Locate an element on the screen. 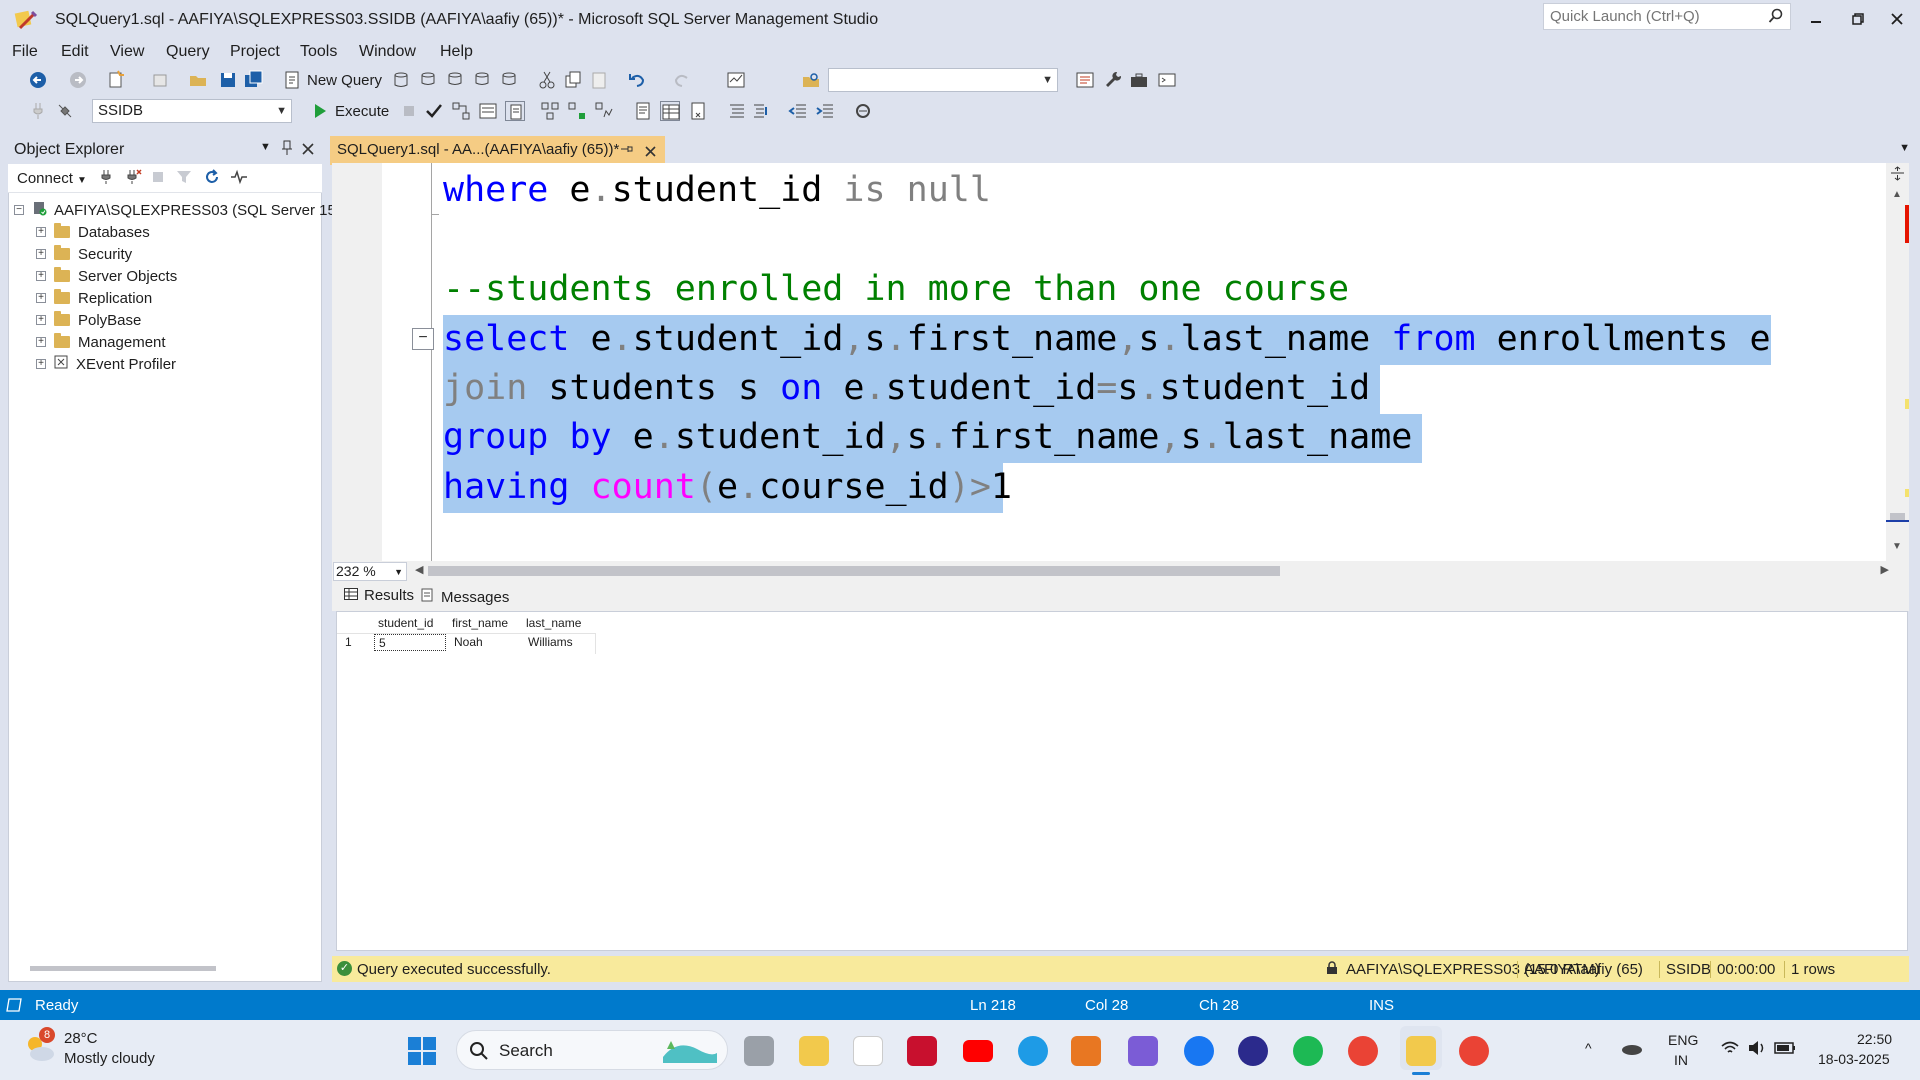 Image resolution: width=1920 pixels, height=1080 pixels. tree-node-xevent-profiler: + XEvent Profiler is located at coordinates (106, 364).